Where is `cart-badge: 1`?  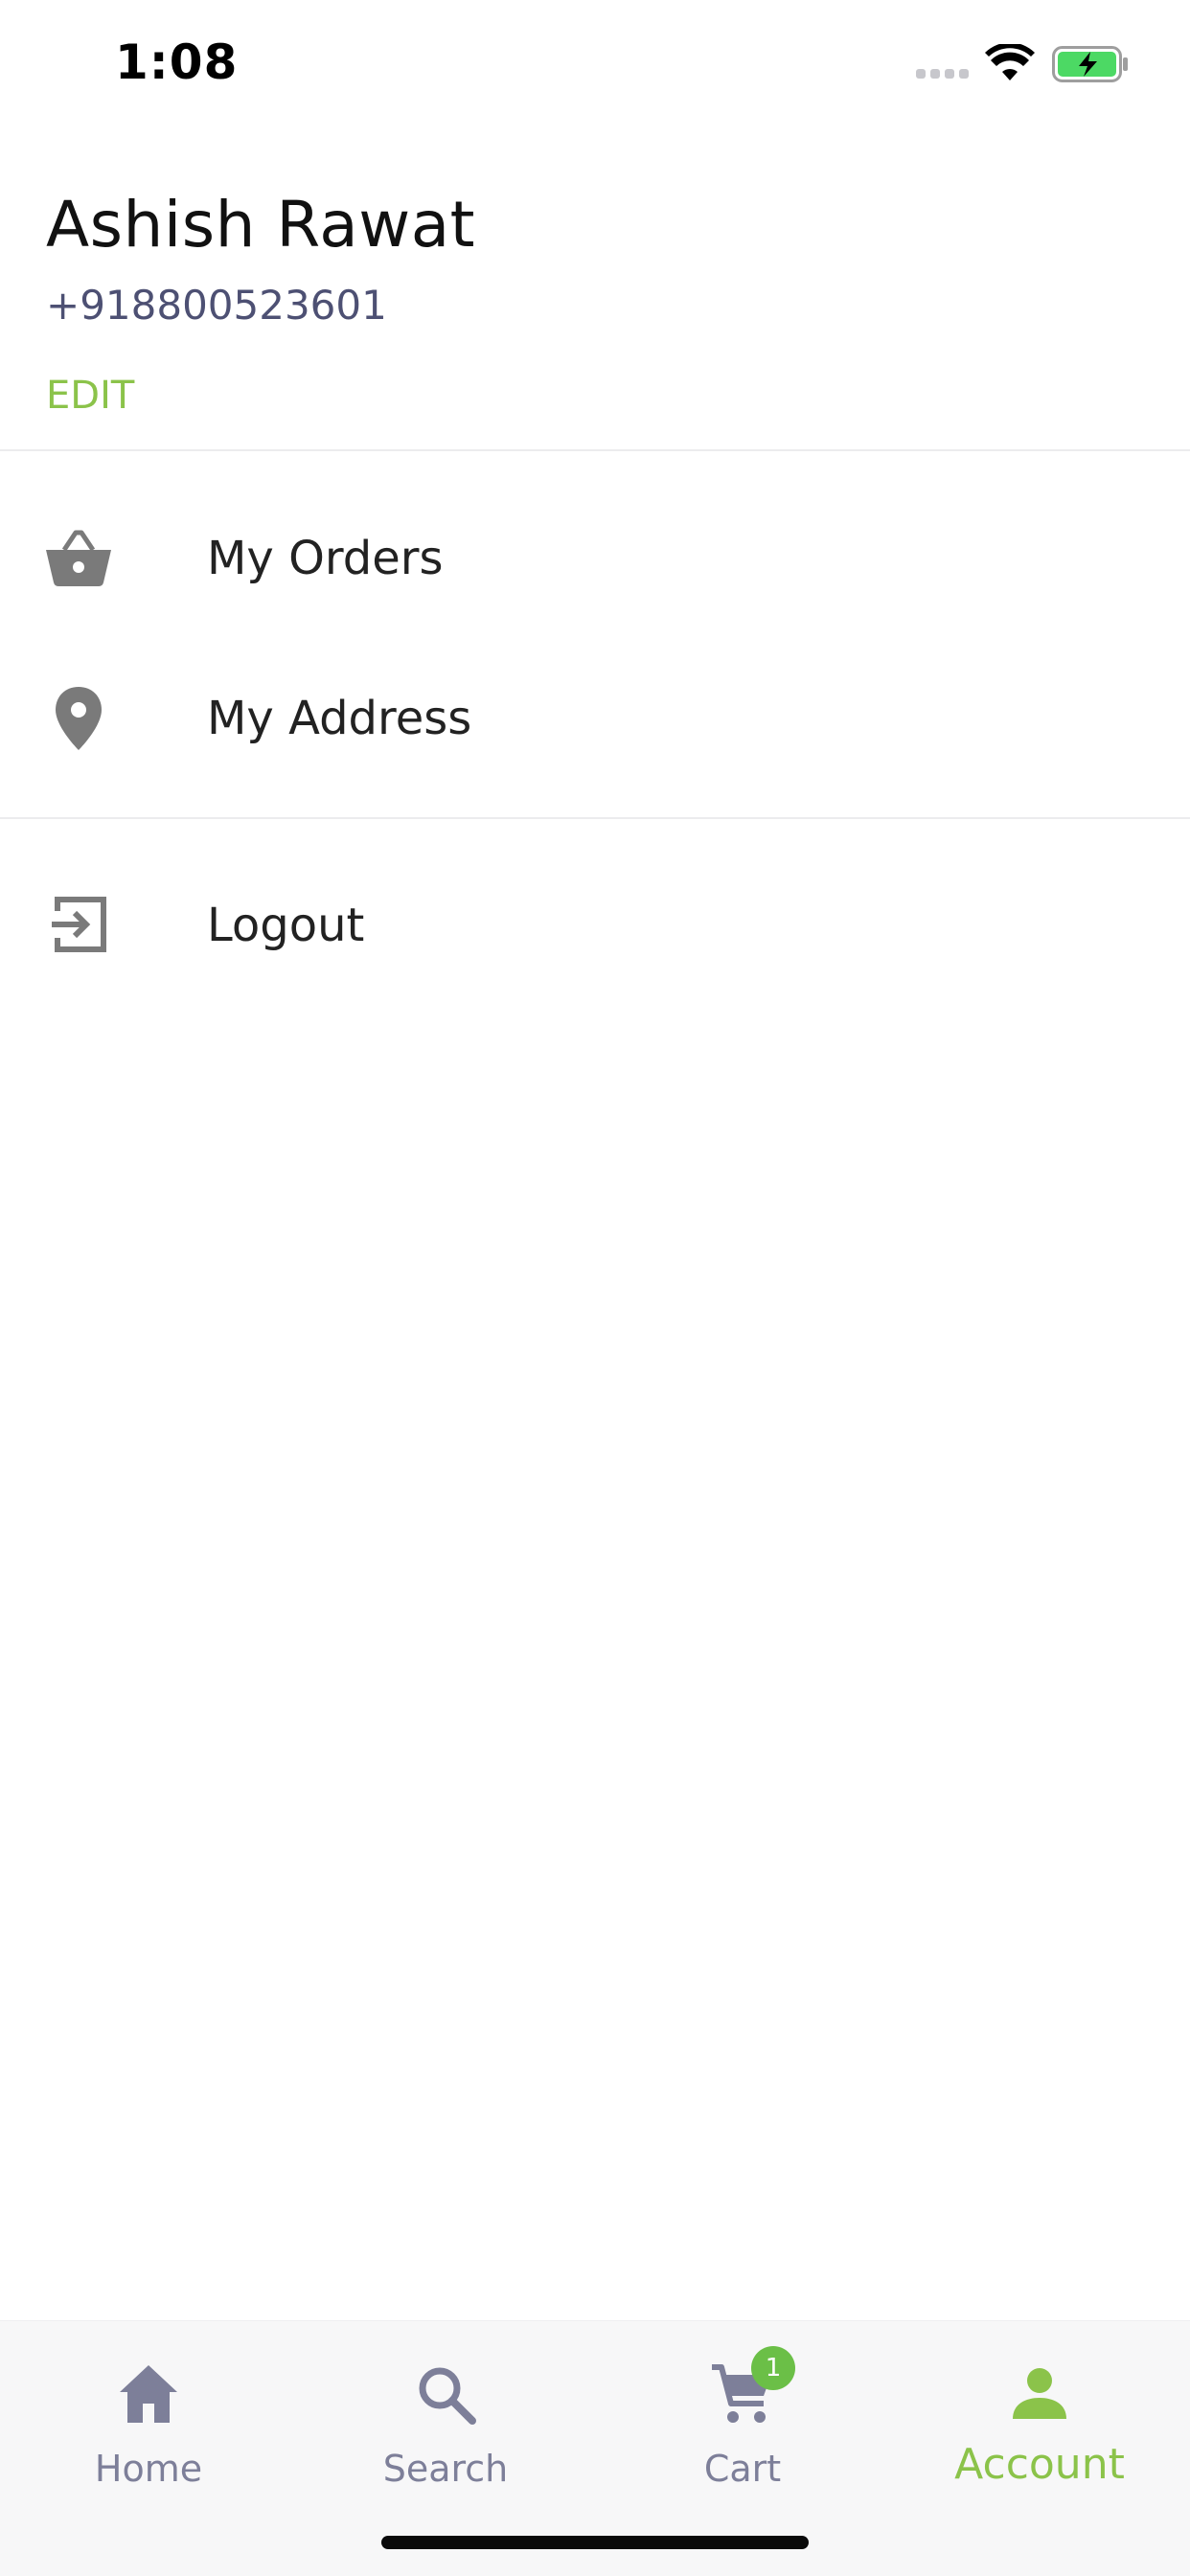 cart-badge: 1 is located at coordinates (773, 2368).